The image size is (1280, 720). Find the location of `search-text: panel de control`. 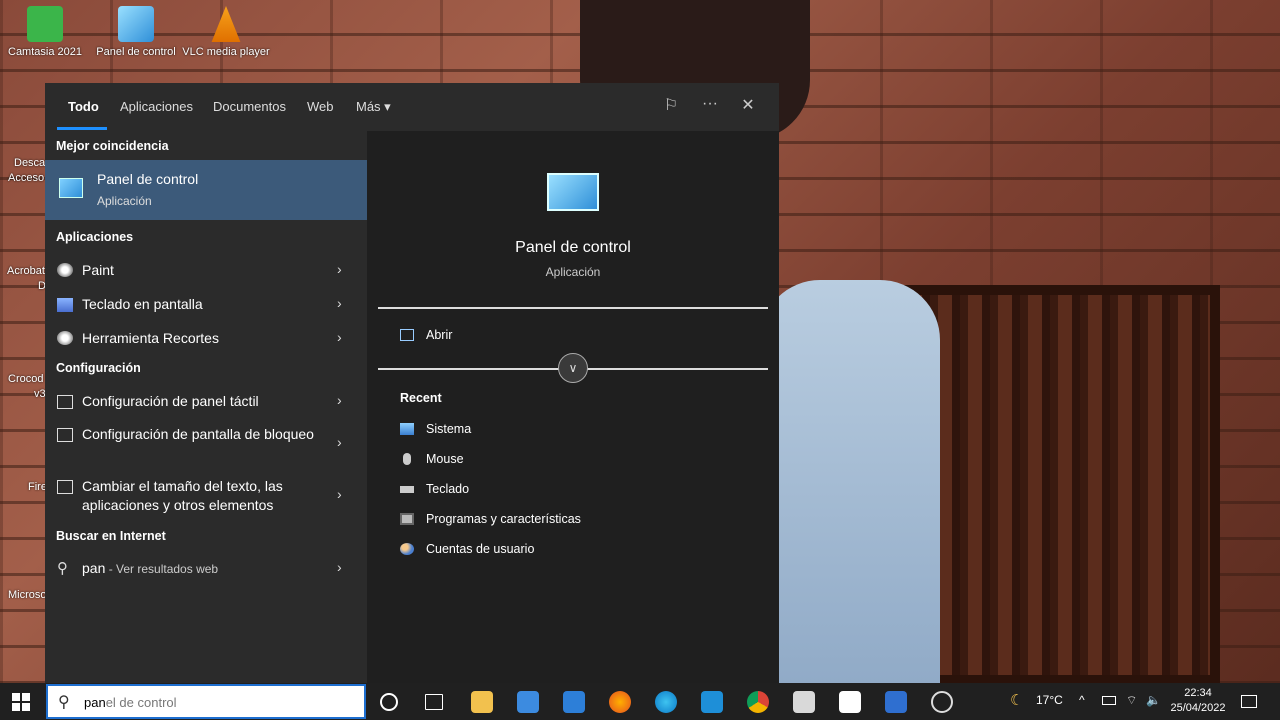

search-text: panel de control is located at coordinates (130, 702).